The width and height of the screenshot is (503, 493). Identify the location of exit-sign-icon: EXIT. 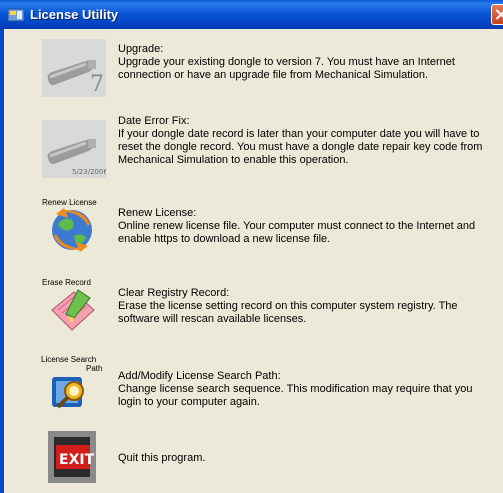
(72, 457).